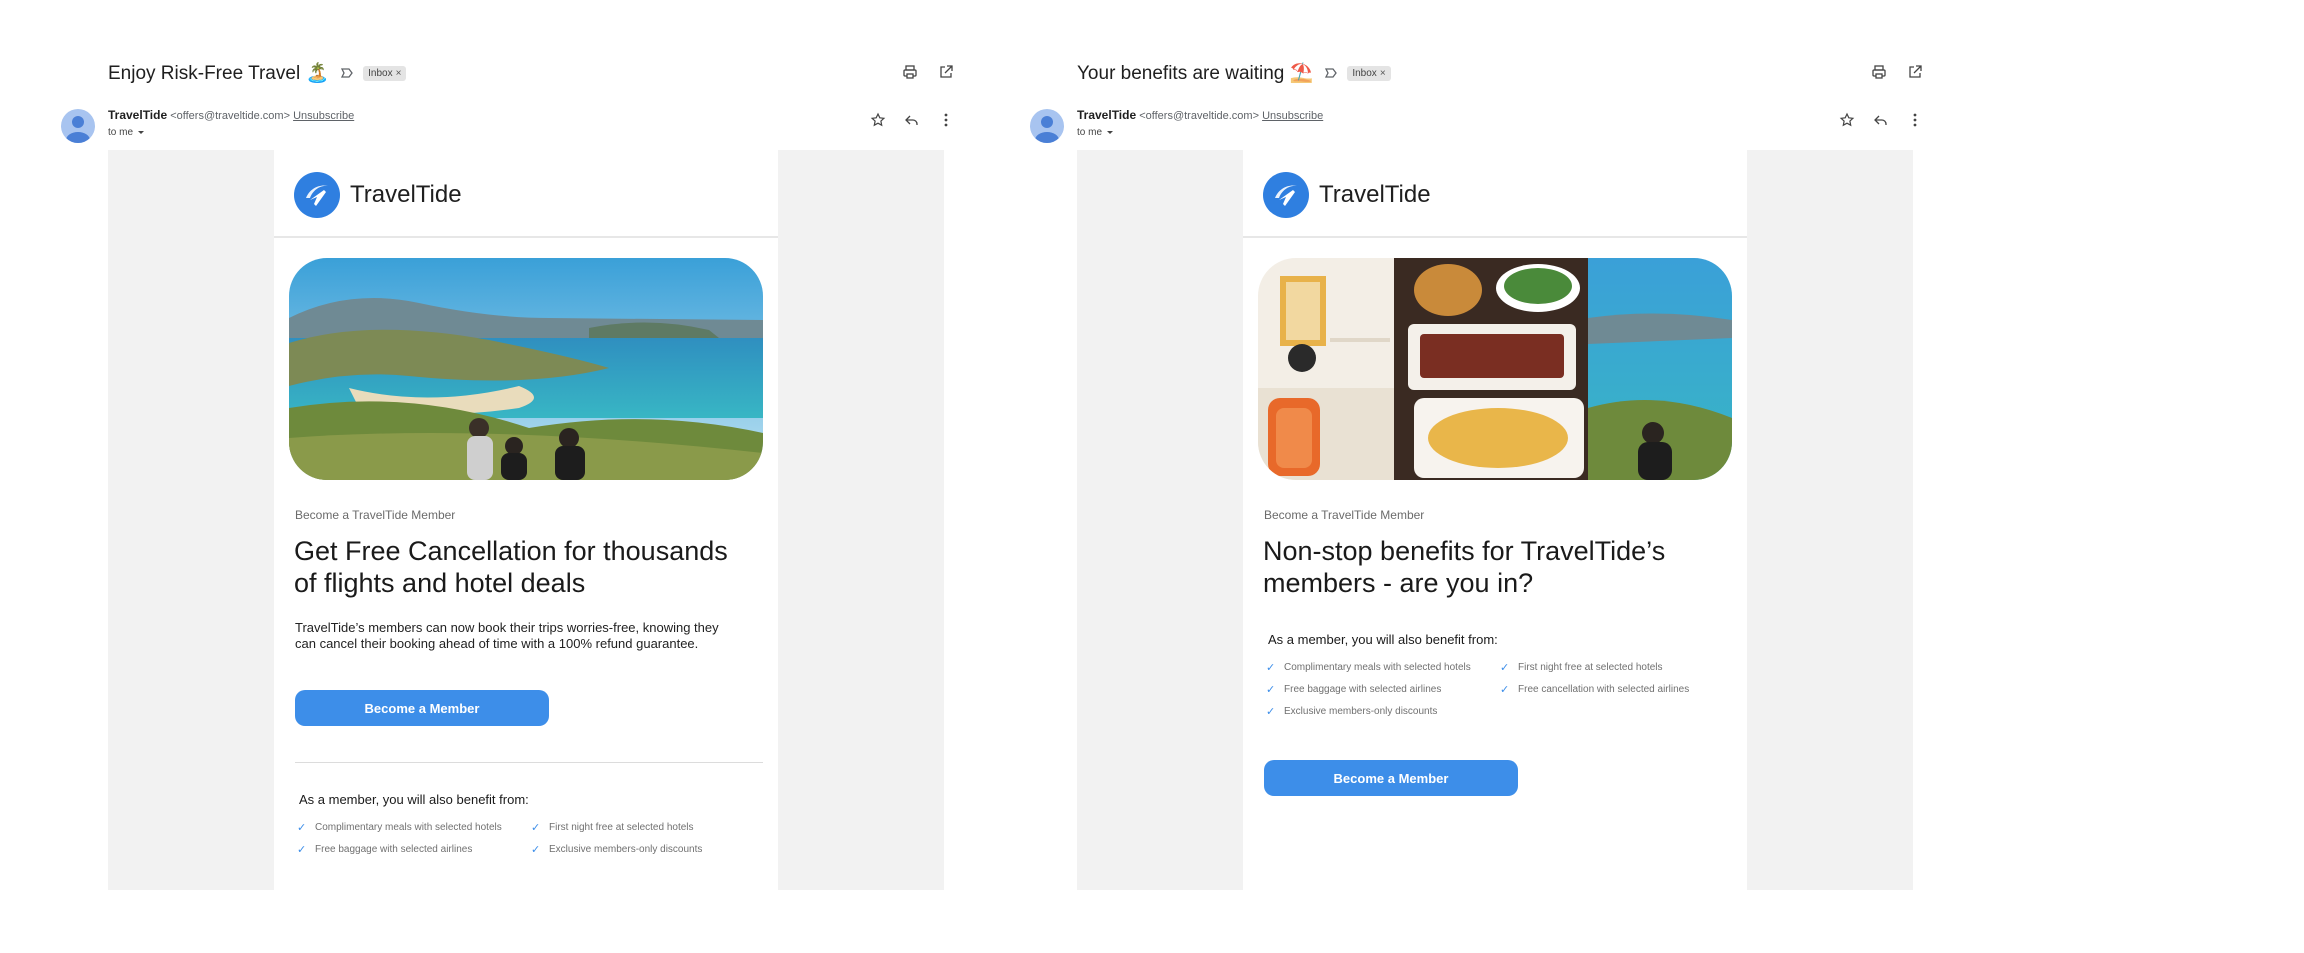  What do you see at coordinates (219, 73) in the screenshot?
I see `email-subject: Enjoy Risk-Free Travel 🏝️` at bounding box center [219, 73].